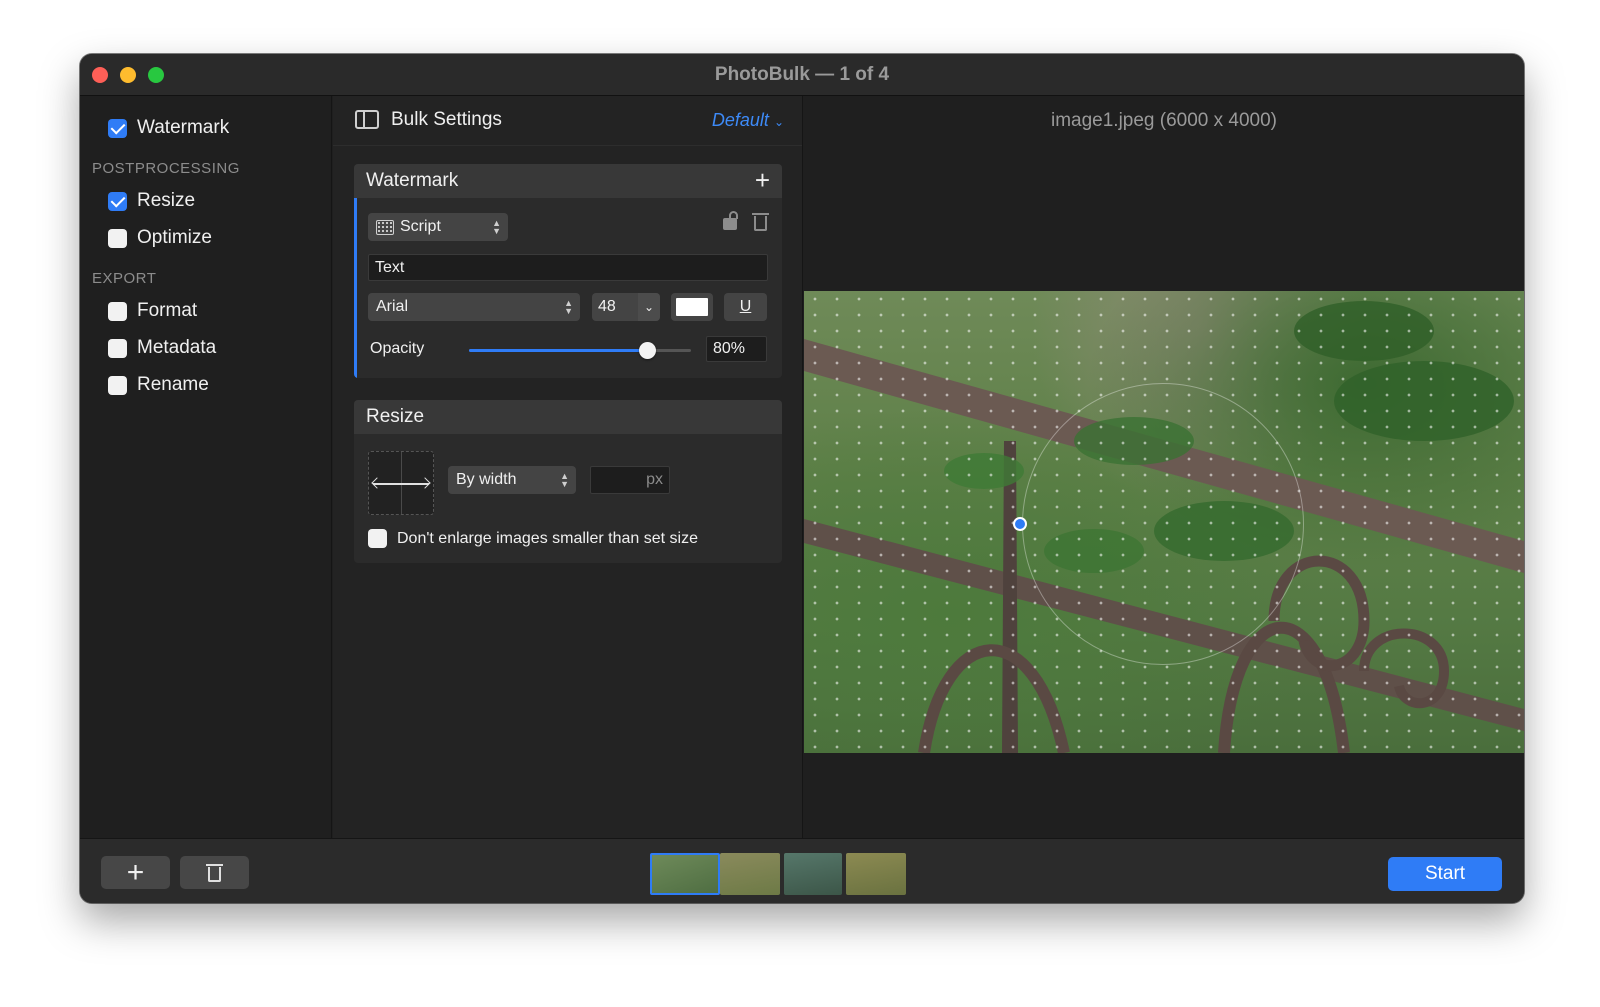 The height and width of the screenshot is (1007, 1600). What do you see at coordinates (567, 121) in the screenshot?
I see `settings-header: Bulk Settings Default ⌄` at bounding box center [567, 121].